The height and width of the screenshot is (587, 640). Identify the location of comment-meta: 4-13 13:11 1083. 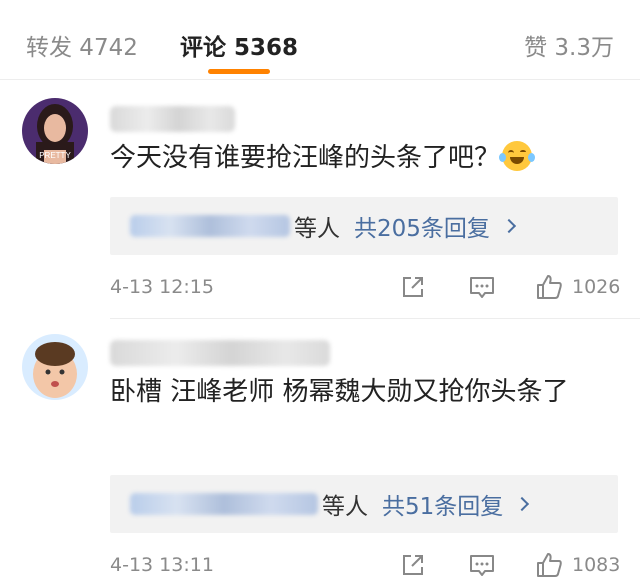
(365, 567).